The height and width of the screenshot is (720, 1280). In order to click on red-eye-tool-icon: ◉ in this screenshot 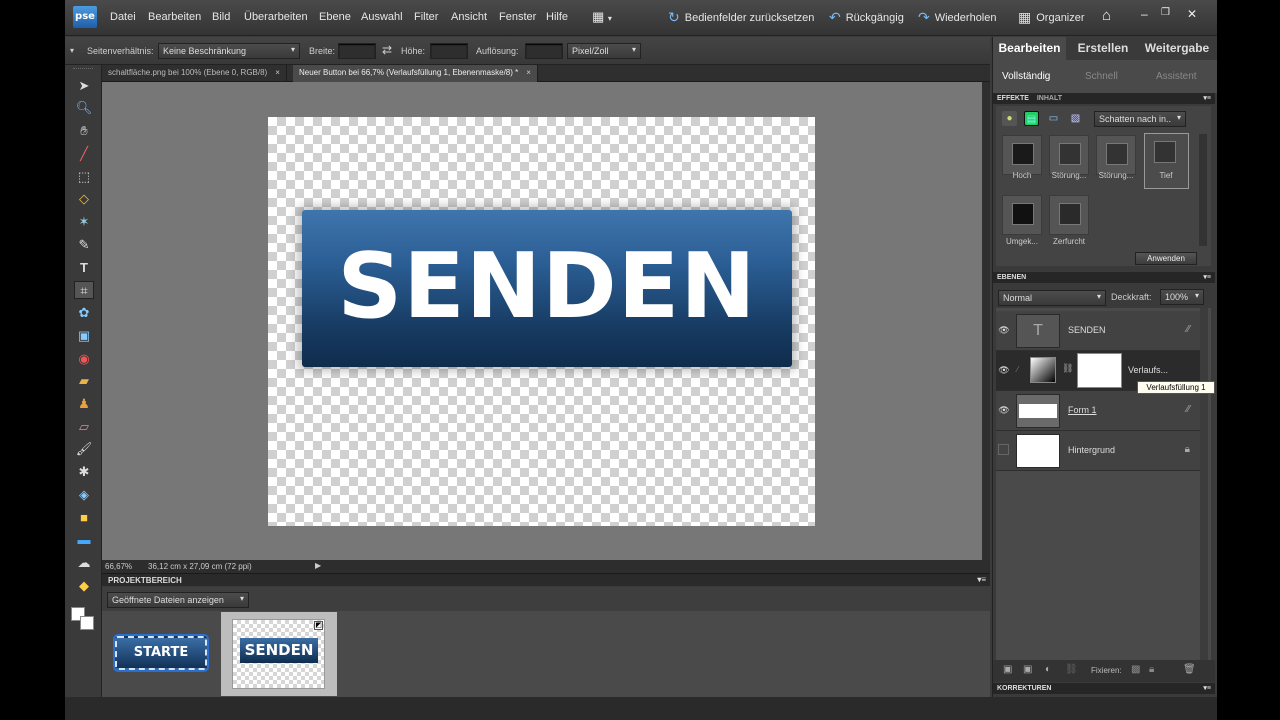, I will do `click(84, 359)`.